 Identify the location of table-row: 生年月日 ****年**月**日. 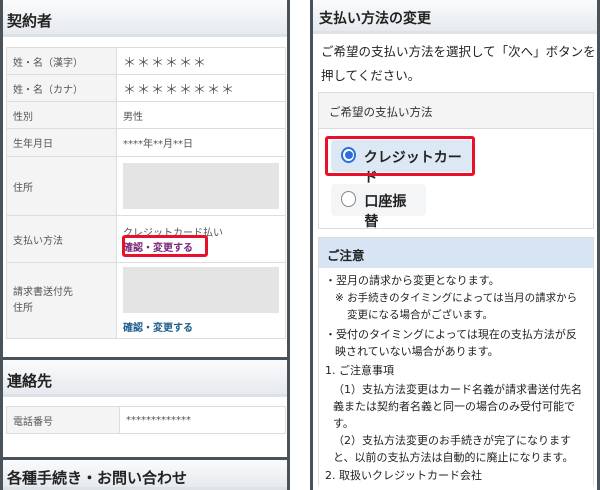
(146, 142).